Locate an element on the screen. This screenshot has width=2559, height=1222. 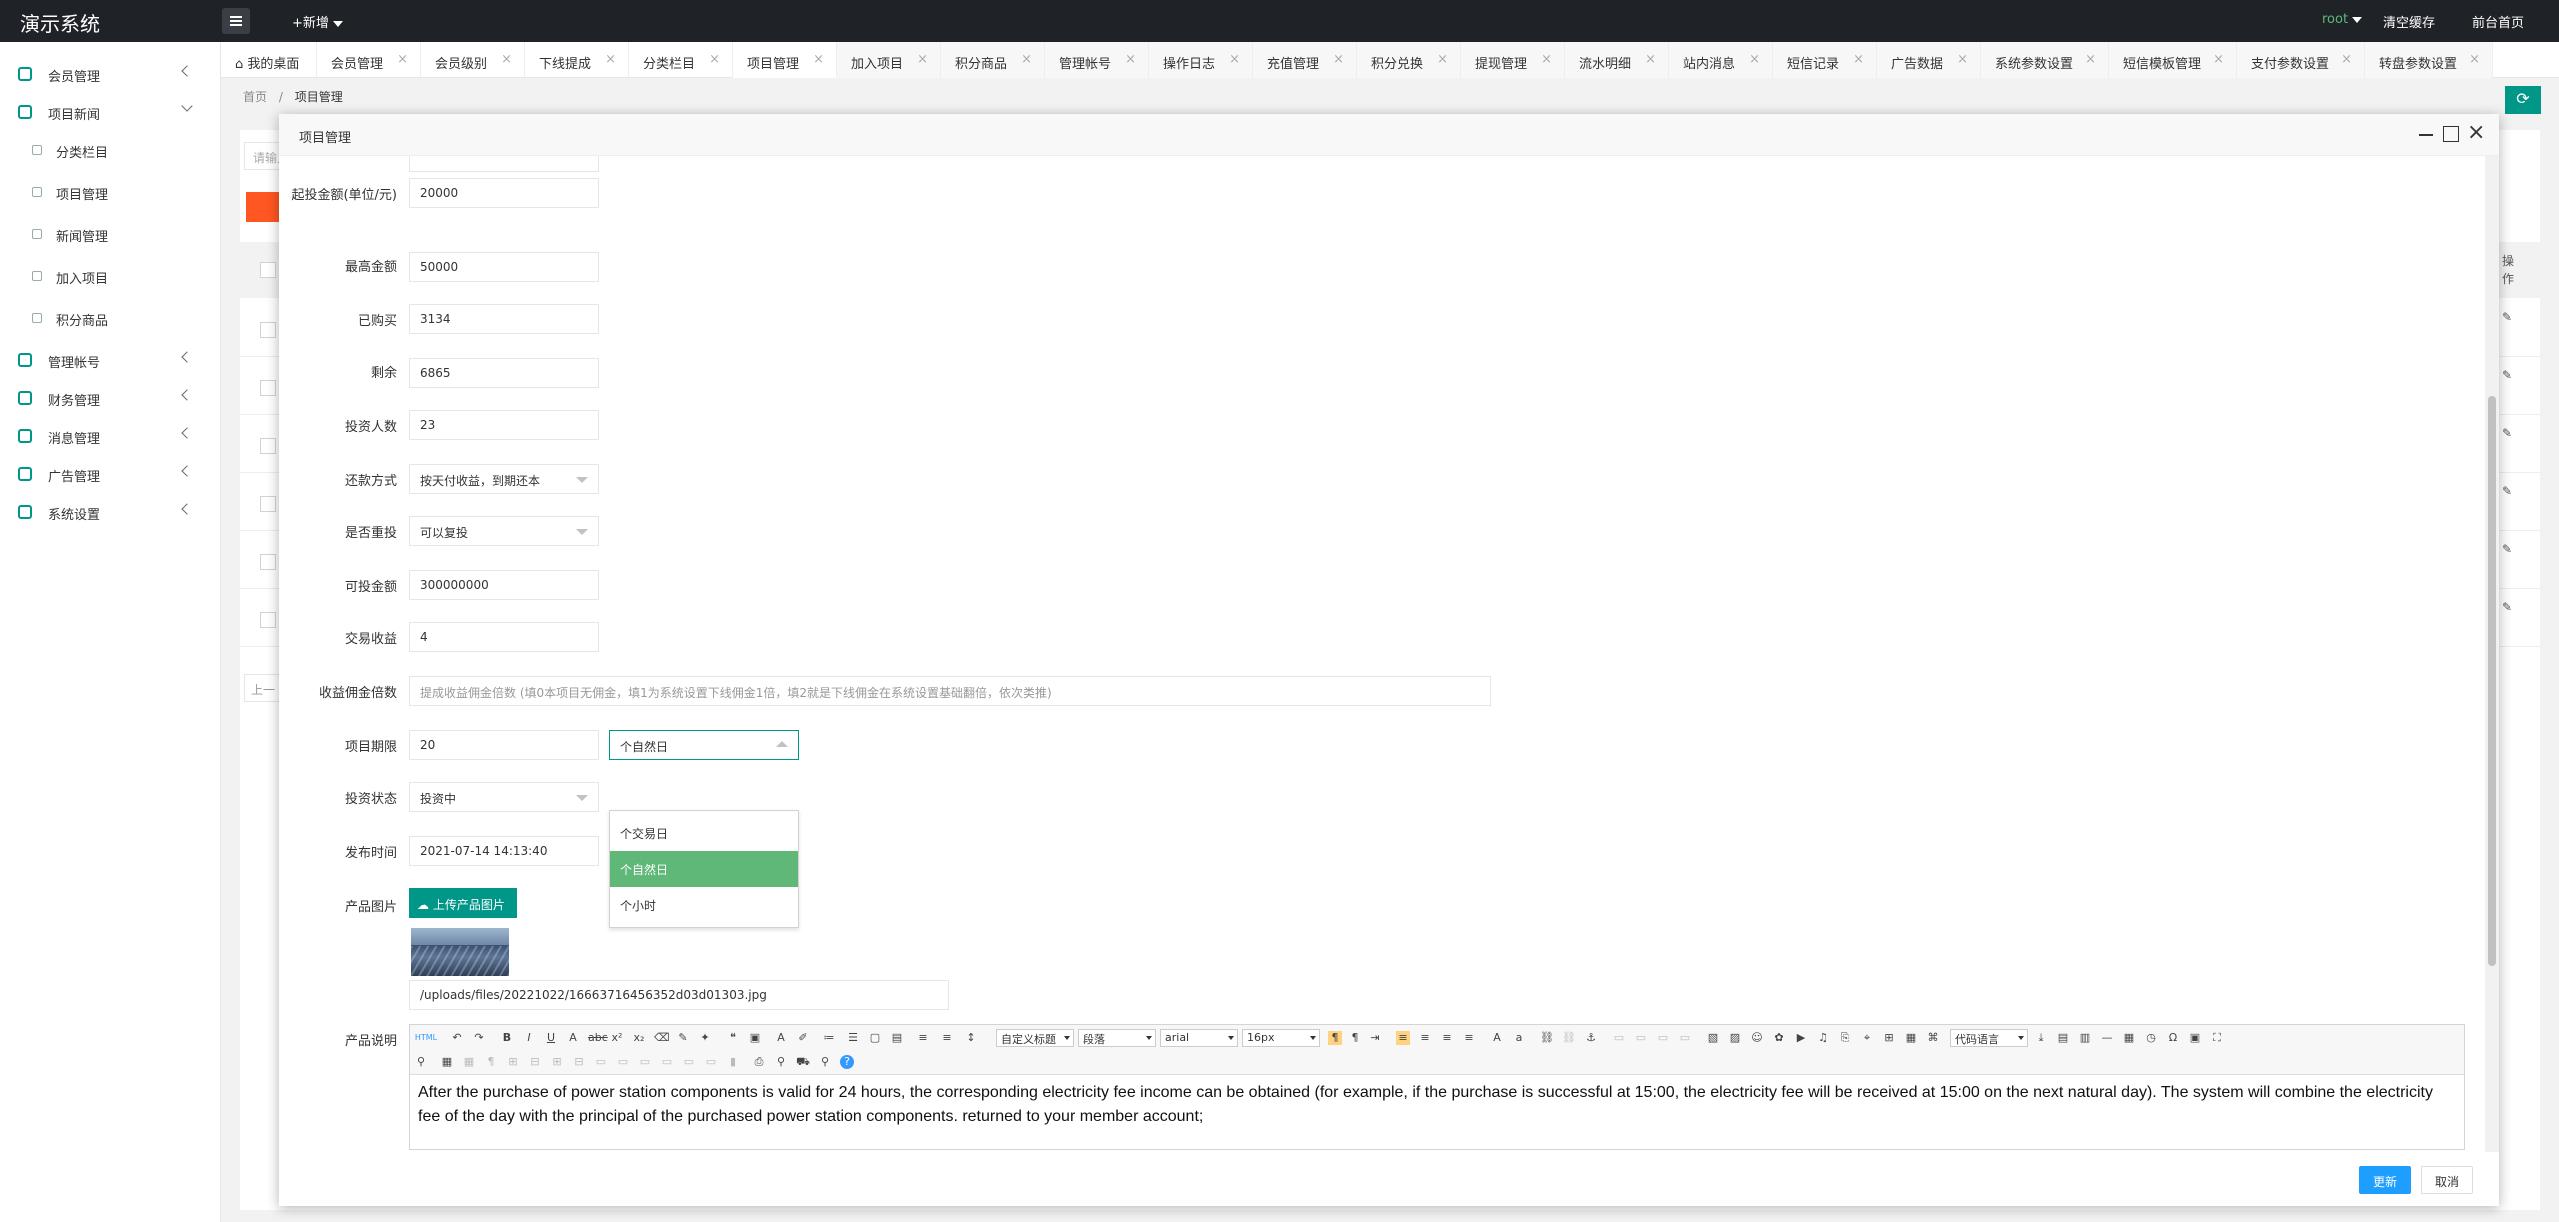
strikethrough-icon: abc is located at coordinates (598, 1038).